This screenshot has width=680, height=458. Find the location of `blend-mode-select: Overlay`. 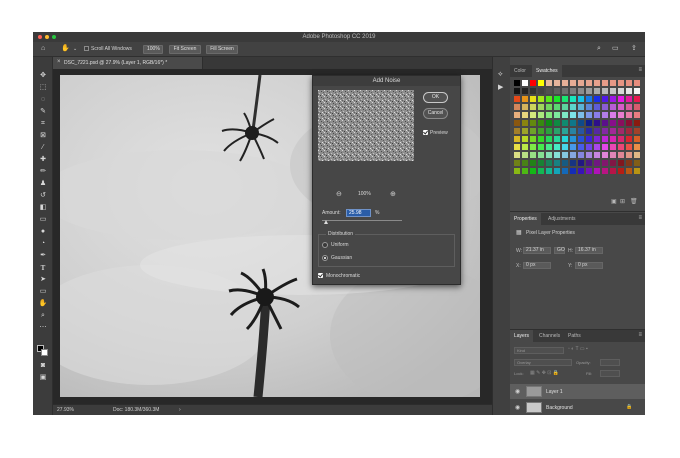

blend-mode-select: Overlay is located at coordinates (543, 362).